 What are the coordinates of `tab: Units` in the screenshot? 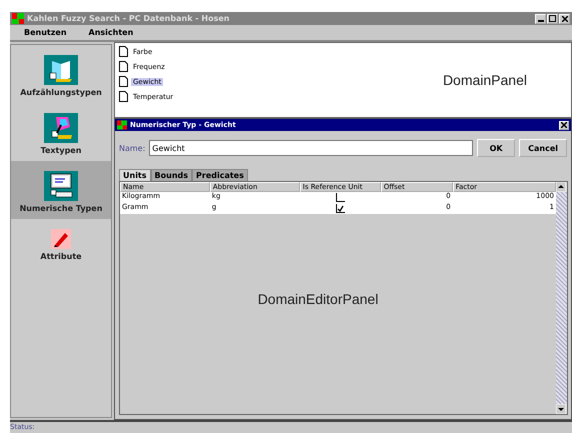 It's located at (135, 175).